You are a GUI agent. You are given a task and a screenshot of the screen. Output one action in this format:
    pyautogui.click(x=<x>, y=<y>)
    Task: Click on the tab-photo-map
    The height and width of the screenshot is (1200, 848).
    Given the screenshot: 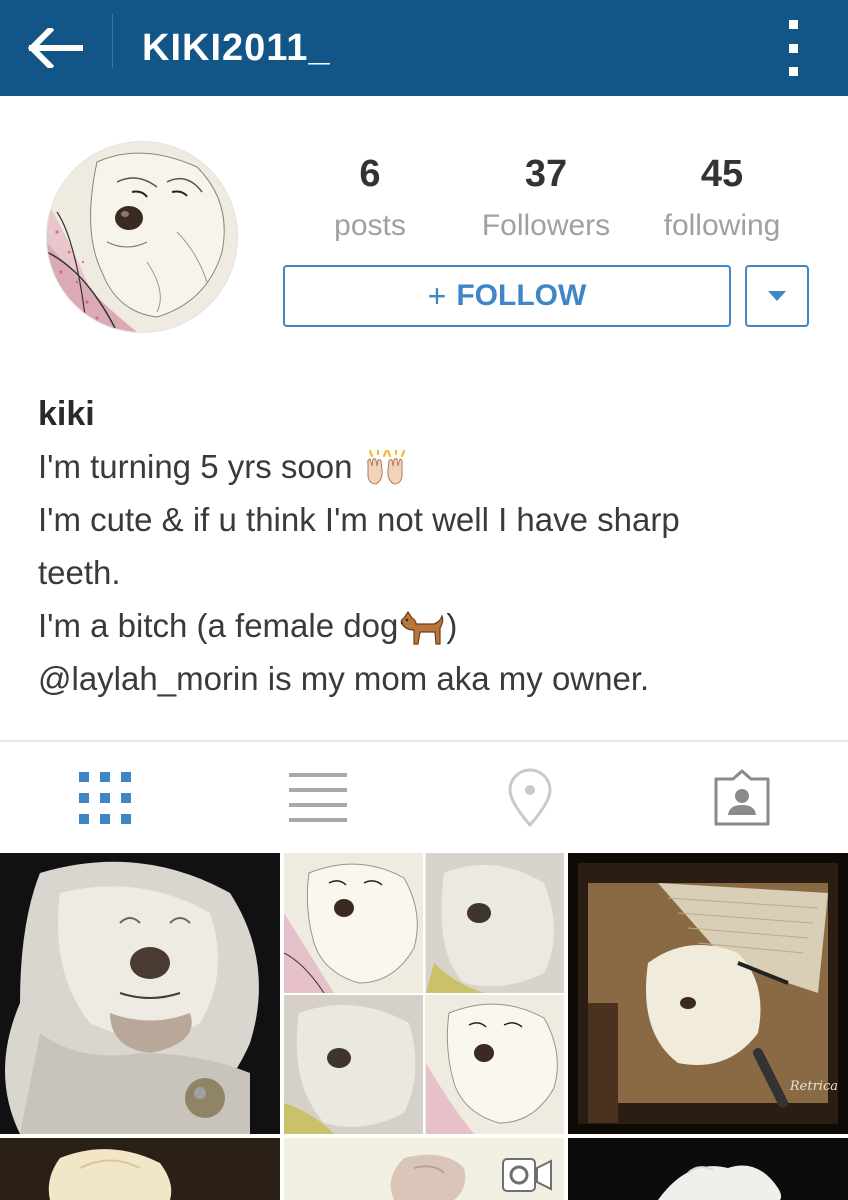 What is the action you would take?
    pyautogui.click(x=530, y=798)
    